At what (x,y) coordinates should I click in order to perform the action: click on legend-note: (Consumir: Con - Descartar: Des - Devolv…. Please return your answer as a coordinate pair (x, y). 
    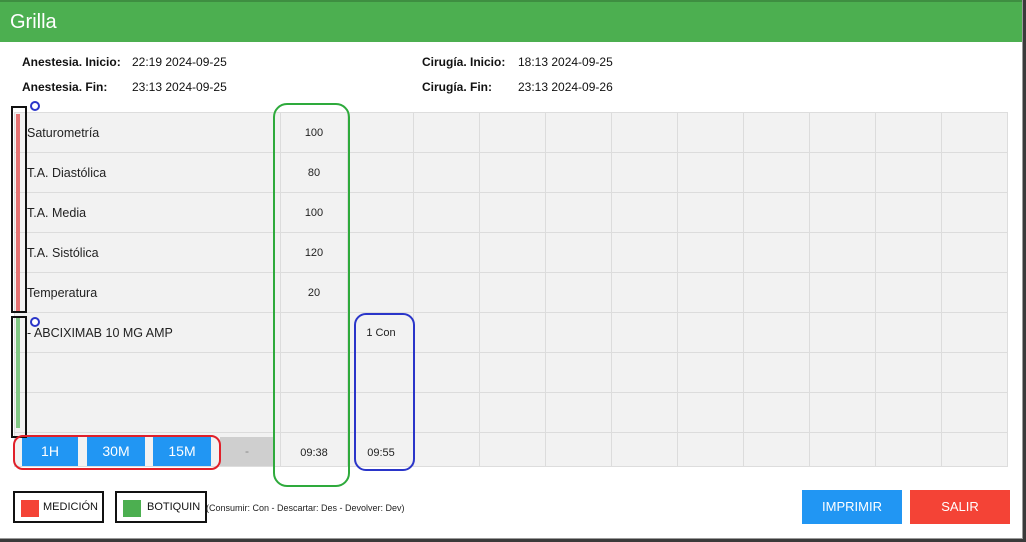
    Looking at the image, I should click on (305, 508).